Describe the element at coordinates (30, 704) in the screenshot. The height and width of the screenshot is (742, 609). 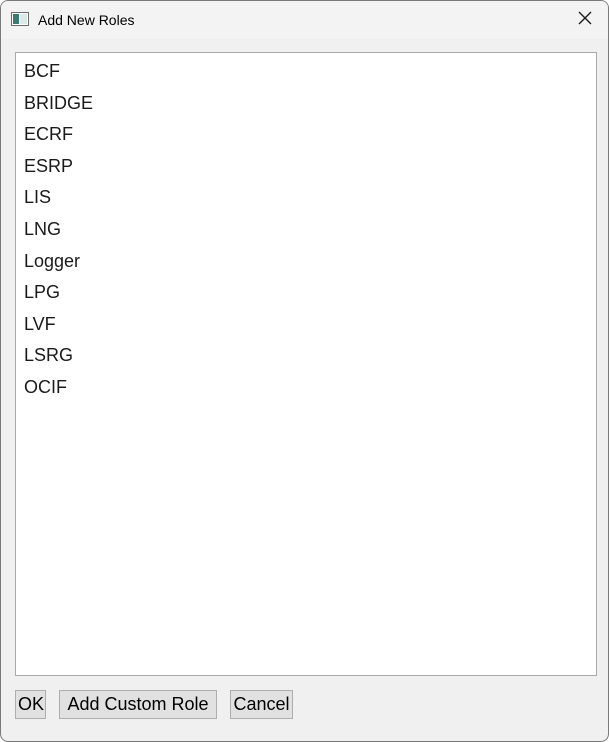
I see `ok-button: OK` at that location.